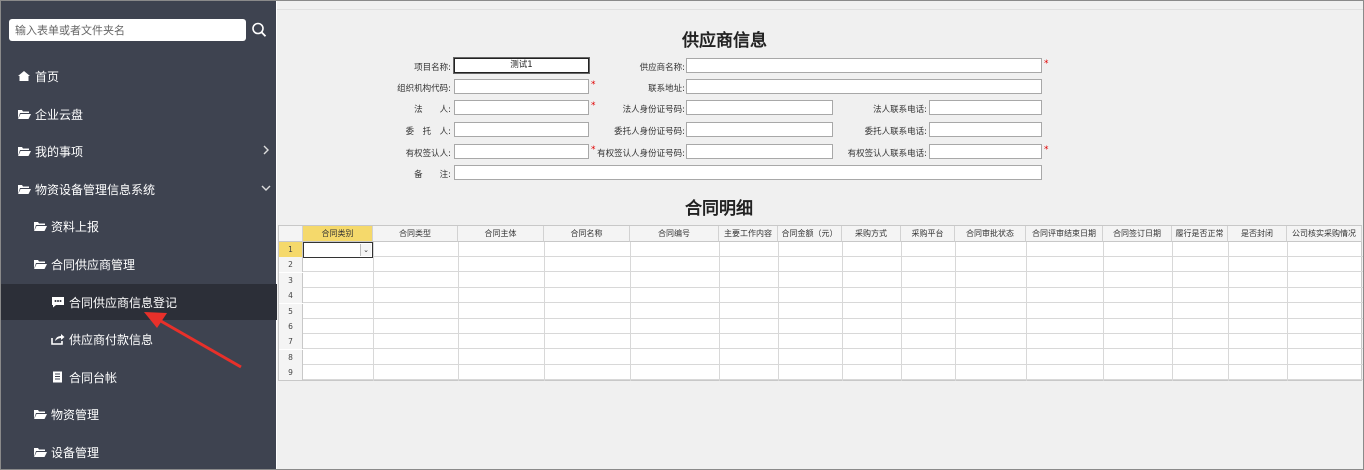  What do you see at coordinates (146, 76) in the screenshot?
I see `sidebar-item-home: 首页` at bounding box center [146, 76].